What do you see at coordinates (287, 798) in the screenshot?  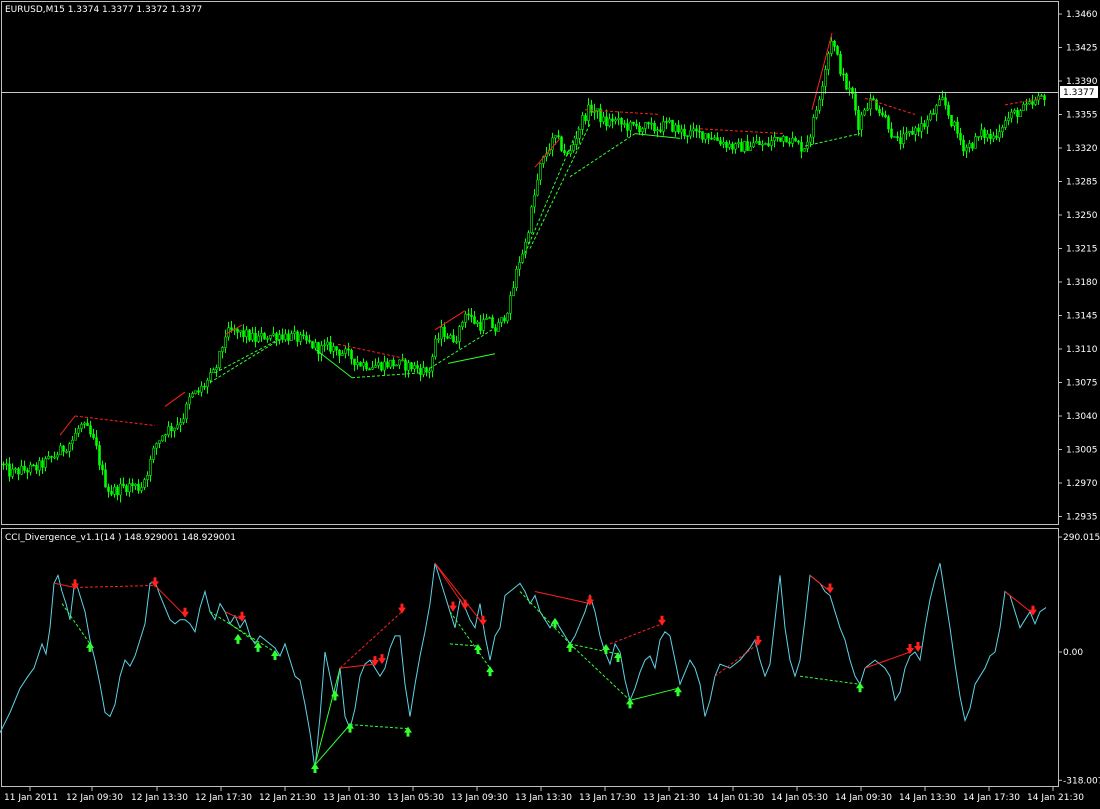 I see `time-tick-label: 12 Jan 21:30` at bounding box center [287, 798].